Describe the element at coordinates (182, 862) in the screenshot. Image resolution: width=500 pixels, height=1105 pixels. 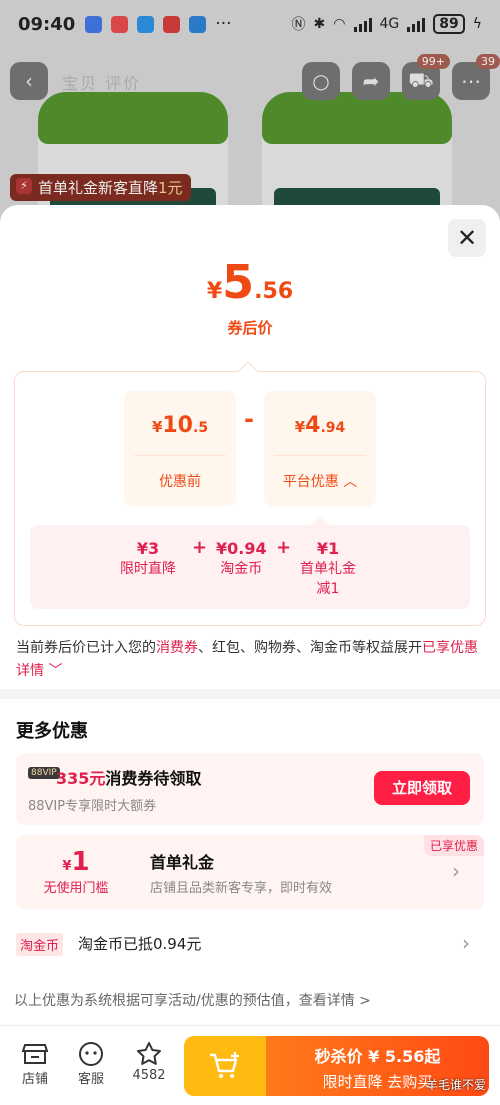
I see `gift-title: 首单礼金` at that location.